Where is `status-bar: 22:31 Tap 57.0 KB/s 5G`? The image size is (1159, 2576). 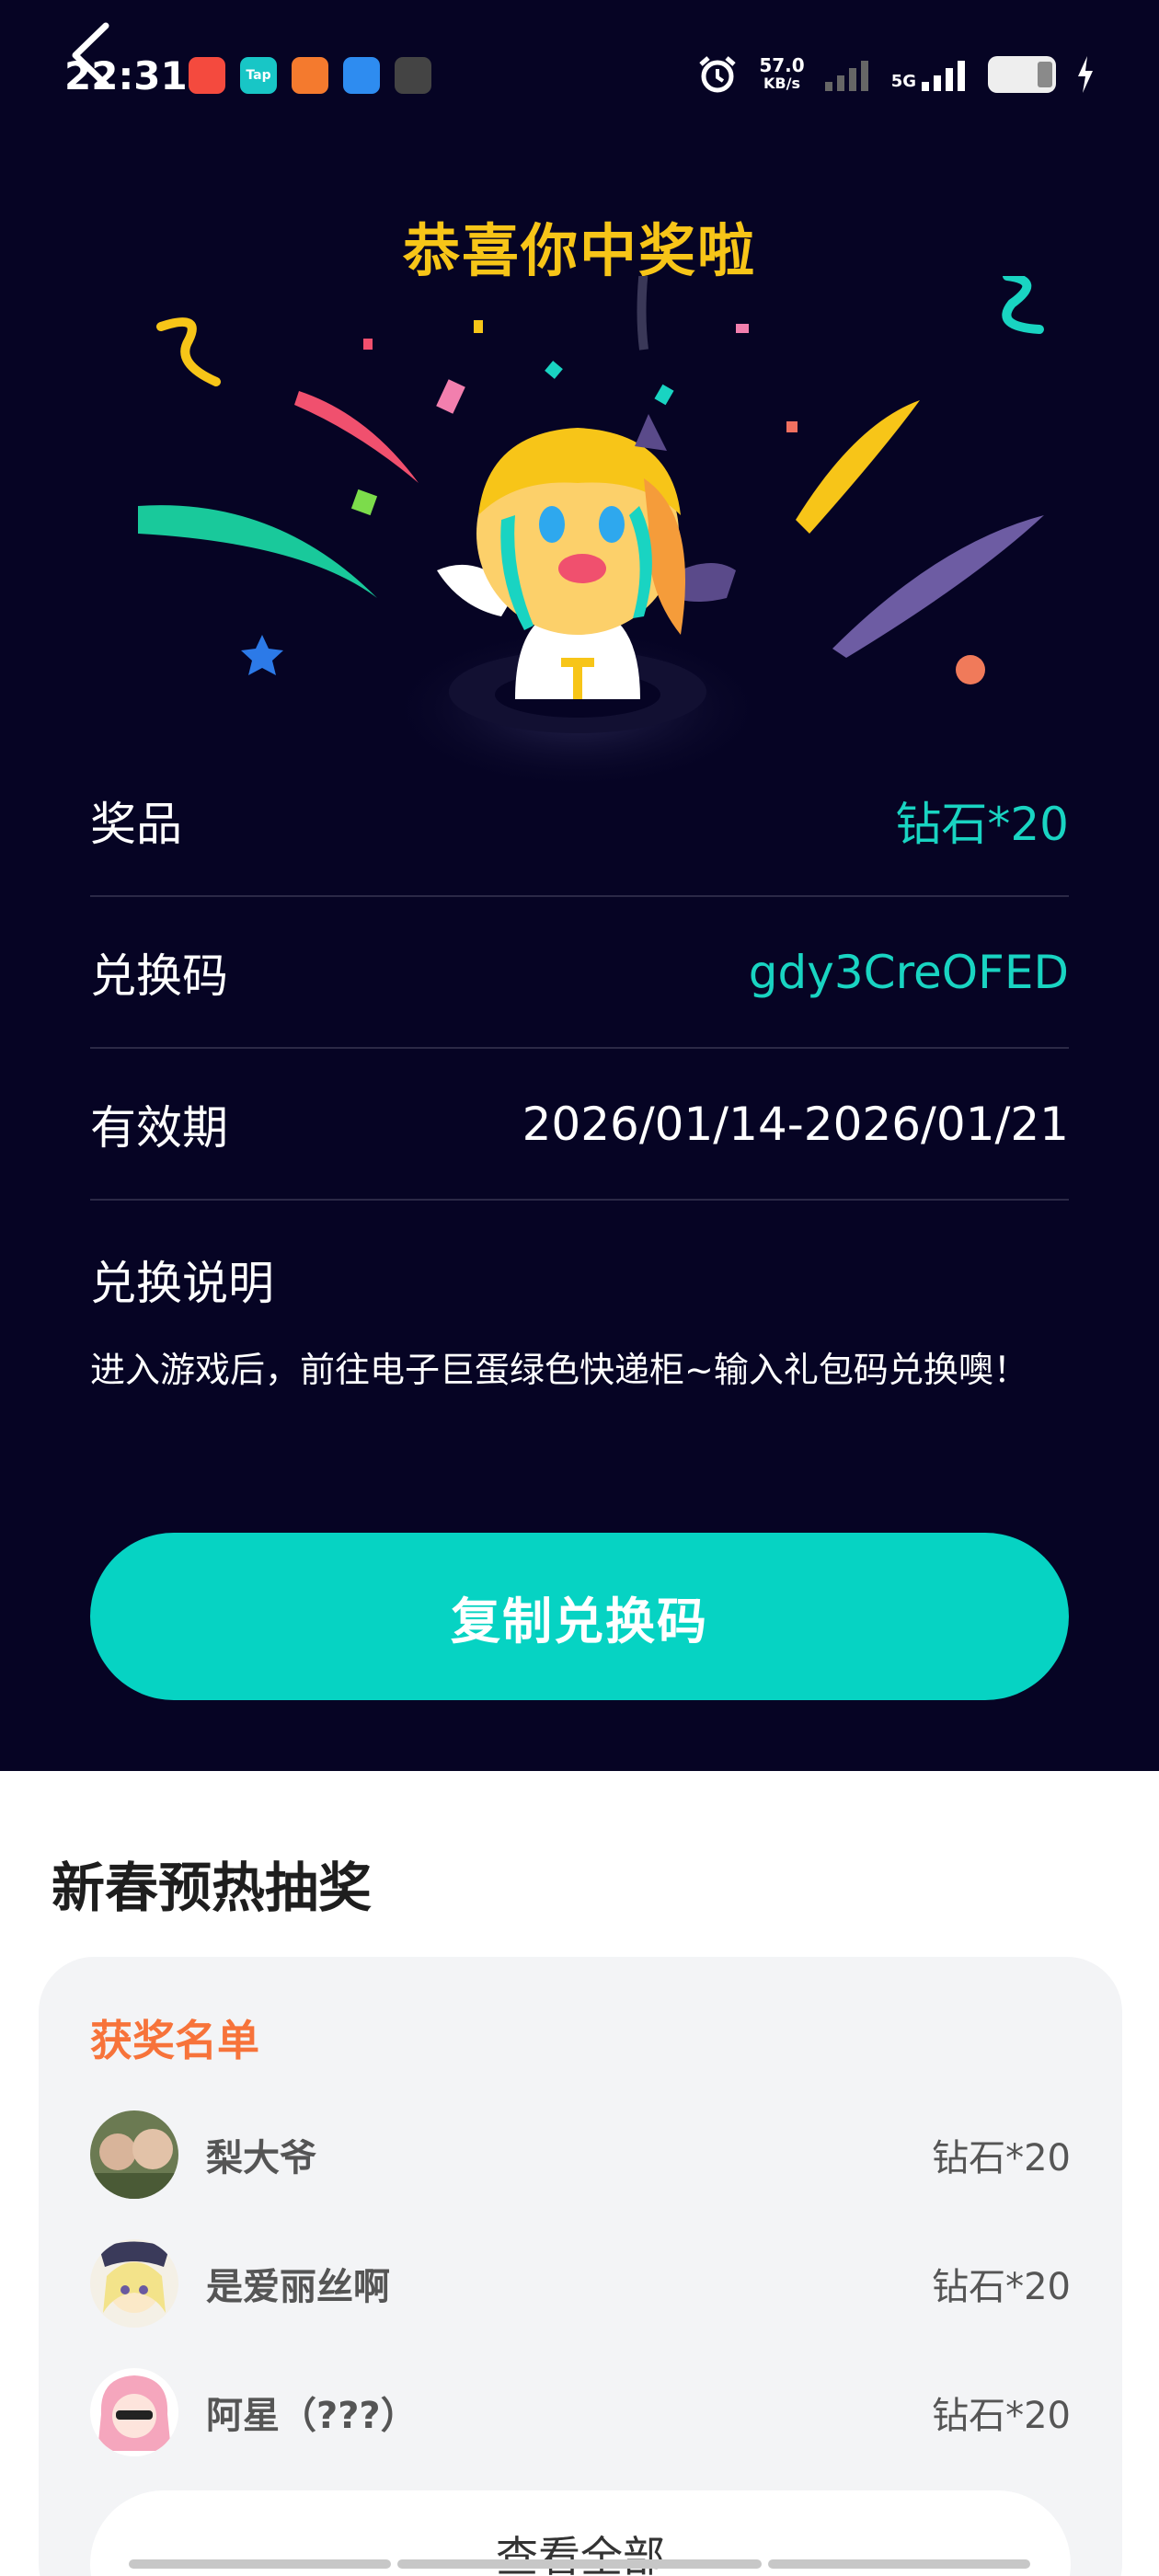 status-bar: 22:31 Tap 57.0 KB/s 5G is located at coordinates (579, 78).